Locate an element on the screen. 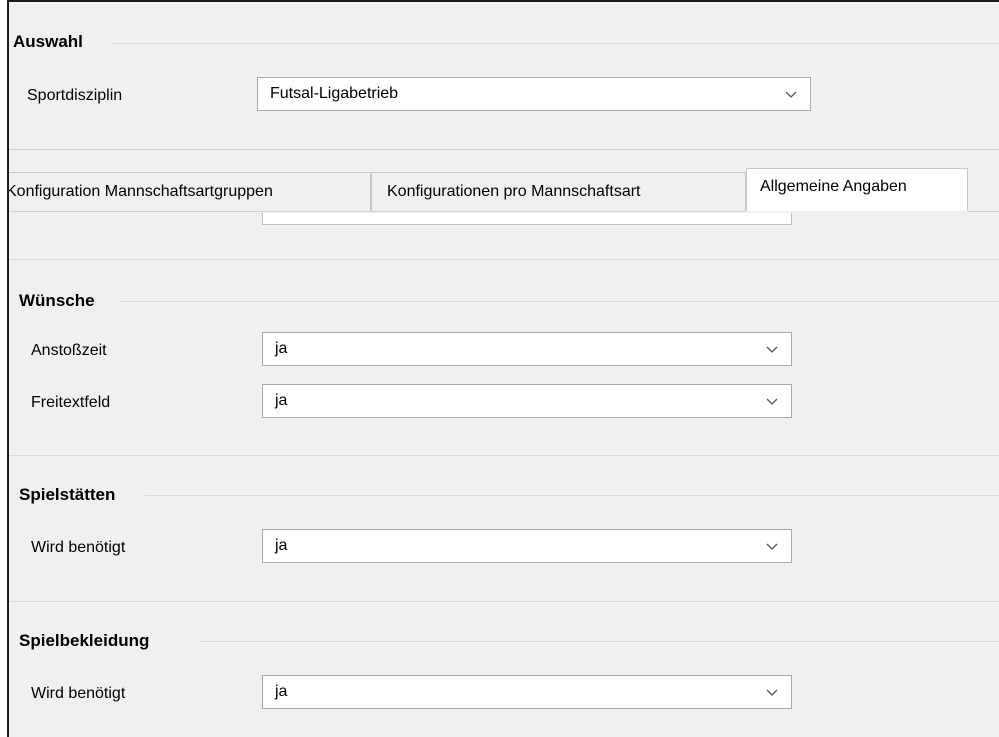  tab-allgemeine-angaben: Allgemeine Angaben is located at coordinates (857, 189).